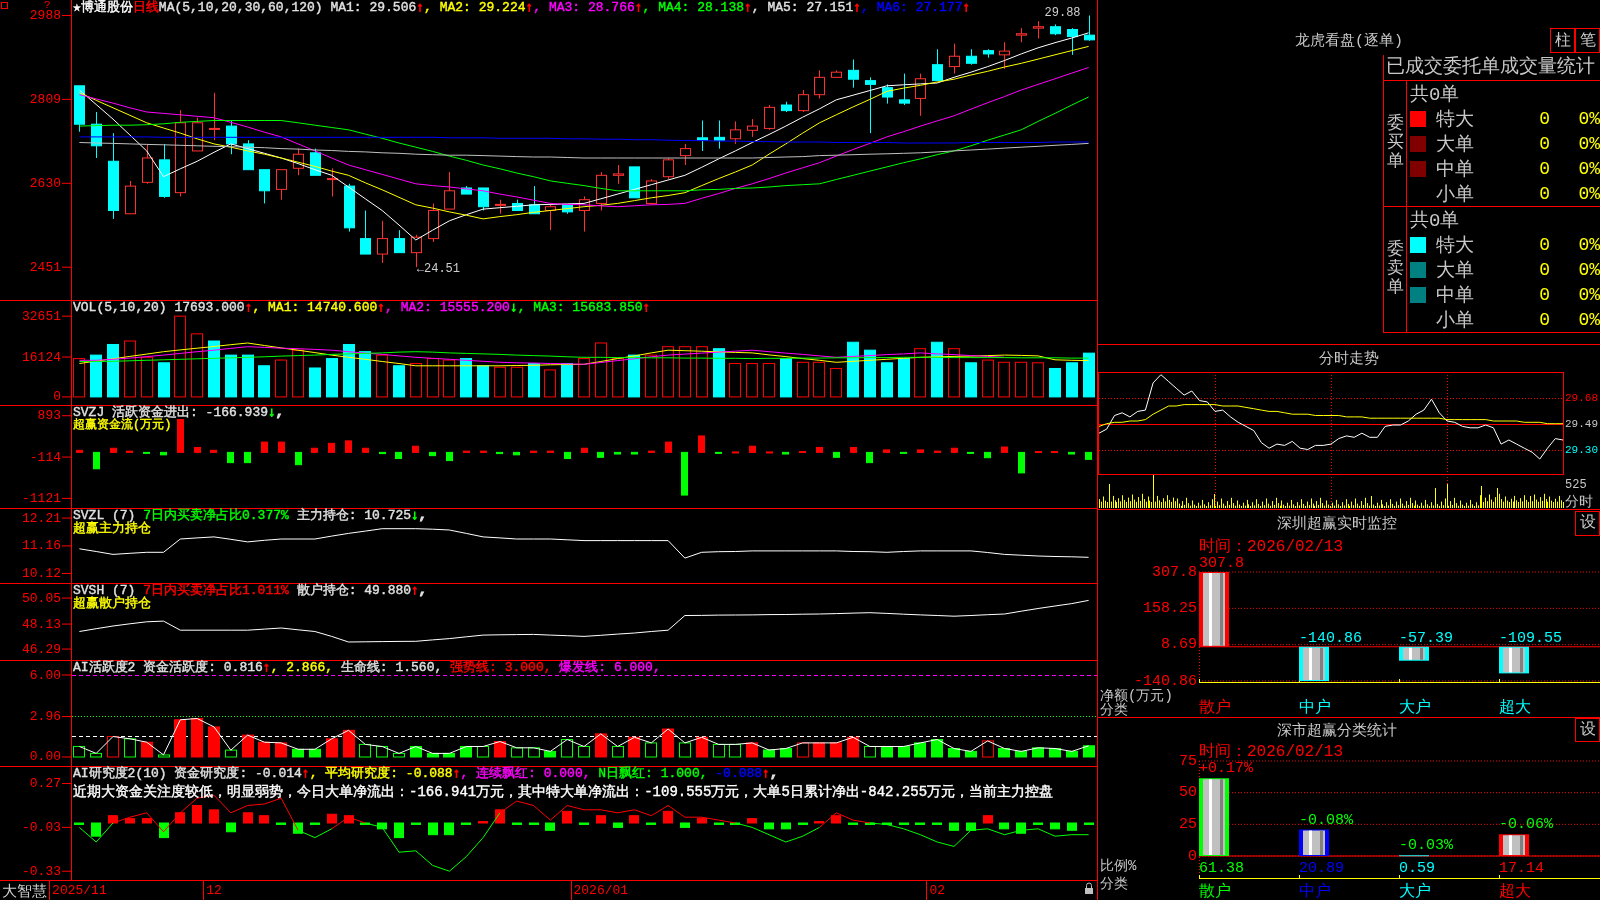  Describe the element at coordinates (1215, 891) in the screenshot. I see `category-label: 散户` at that location.